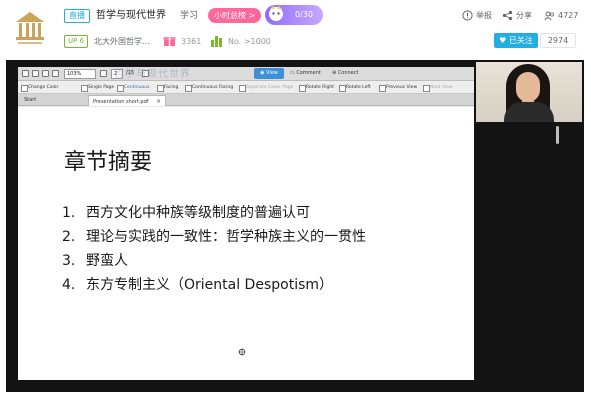 This screenshot has height=402, width=591. What do you see at coordinates (35, 73) in the screenshot?
I see `open-file-icon` at bounding box center [35, 73].